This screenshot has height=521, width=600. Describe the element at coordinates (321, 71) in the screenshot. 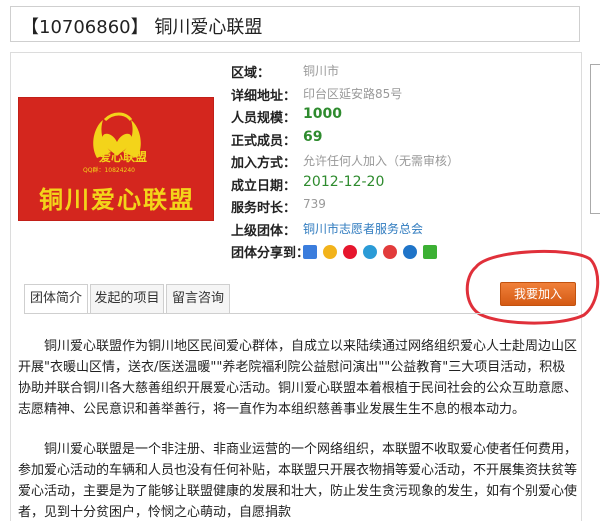

I see `info-value-region: 铜川市` at that location.